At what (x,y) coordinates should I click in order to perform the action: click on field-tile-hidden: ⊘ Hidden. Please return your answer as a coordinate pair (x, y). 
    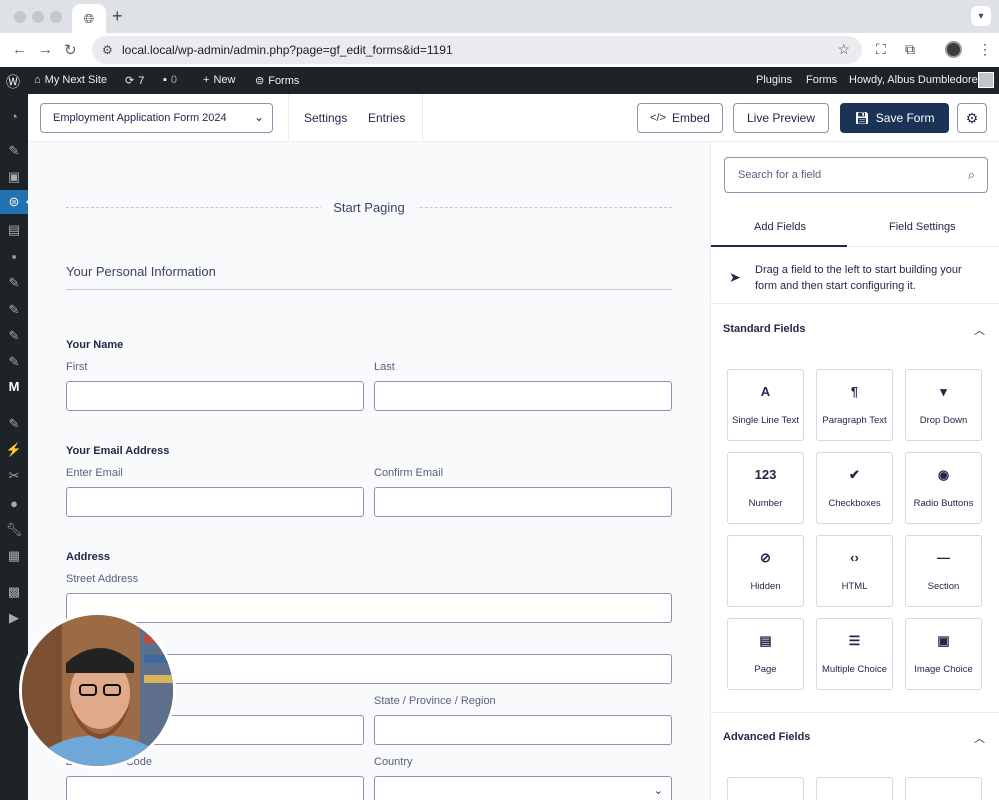
    Looking at the image, I should click on (765, 571).